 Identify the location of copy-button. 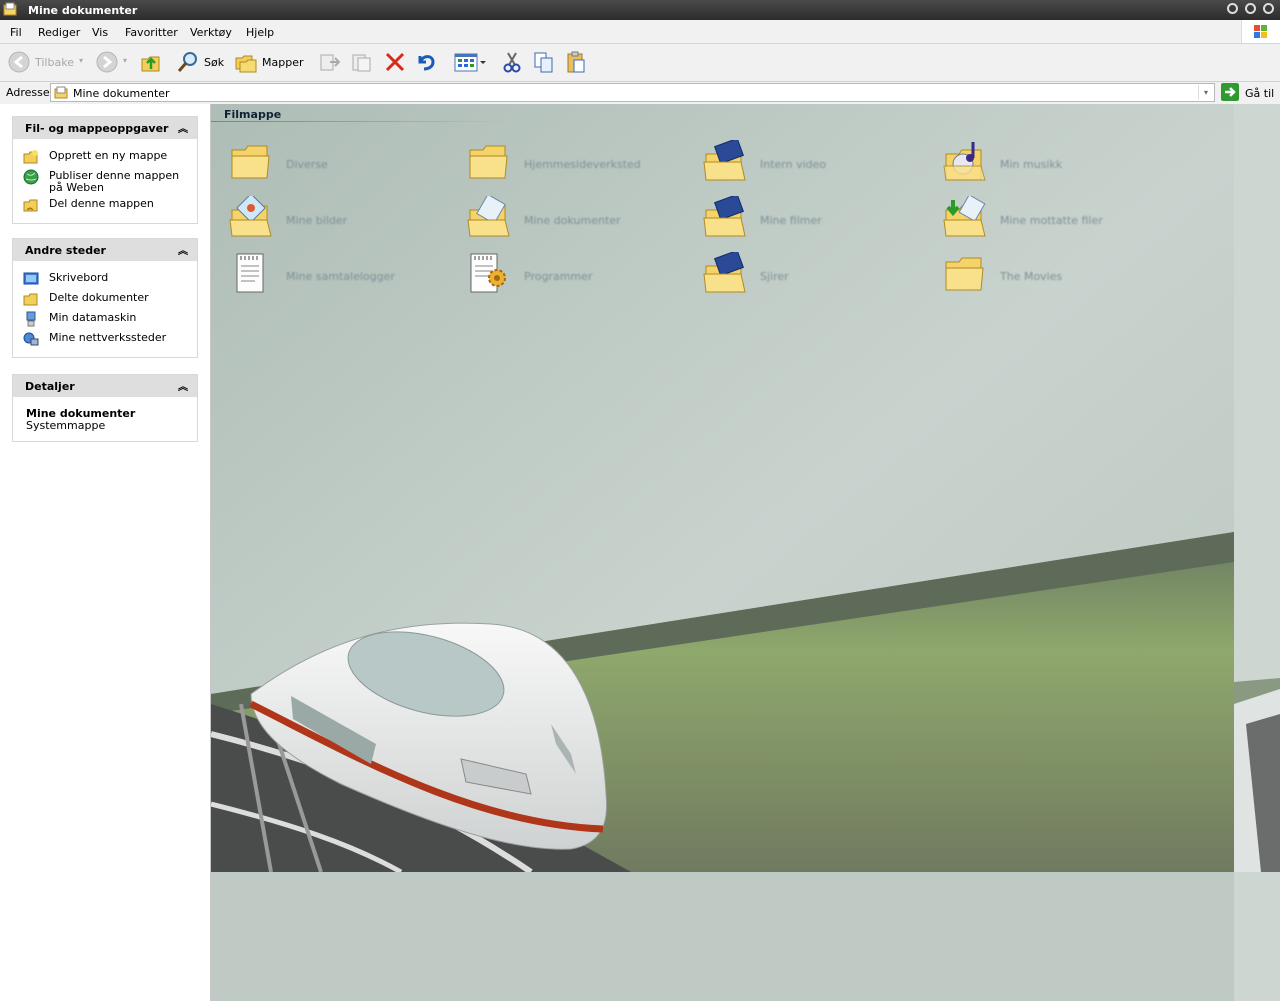
(544, 62).